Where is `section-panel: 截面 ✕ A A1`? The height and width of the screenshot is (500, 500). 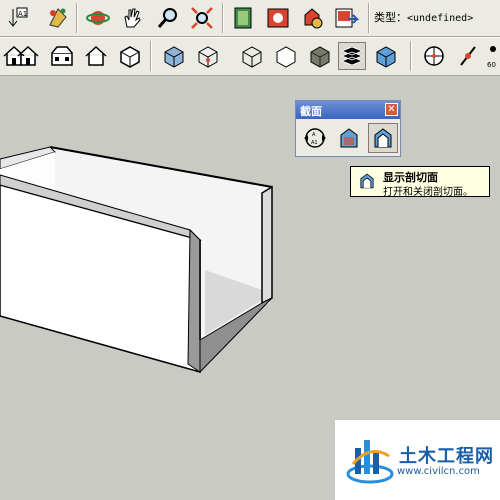
section-panel: 截面 ✕ A A1 is located at coordinates (348, 128).